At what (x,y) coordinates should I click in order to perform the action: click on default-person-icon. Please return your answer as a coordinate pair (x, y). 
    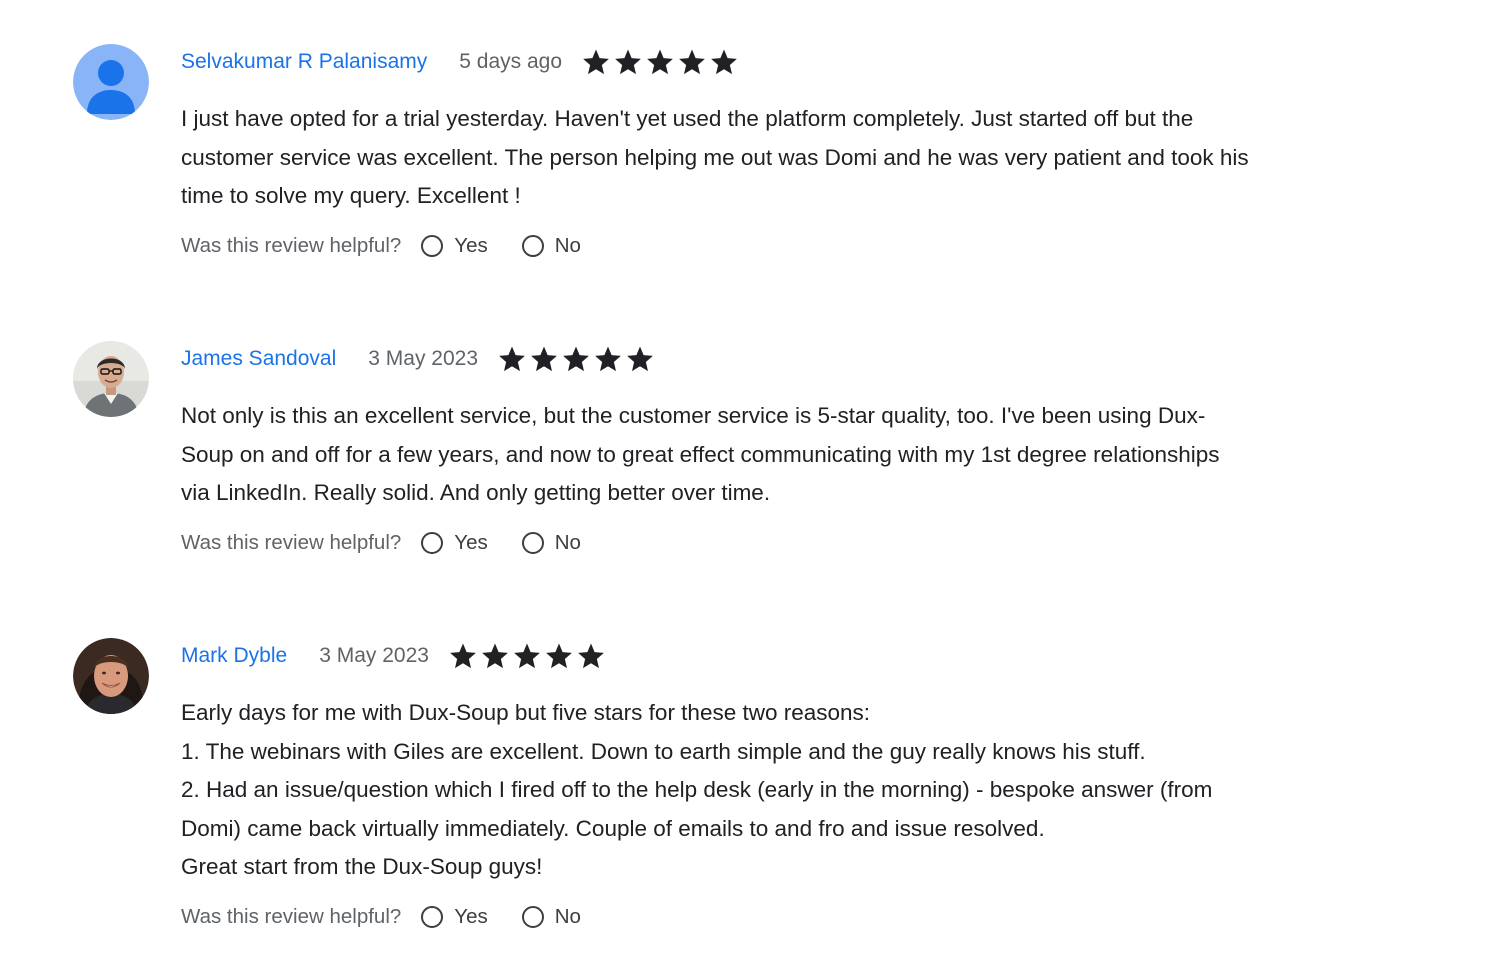
    Looking at the image, I should click on (111, 82).